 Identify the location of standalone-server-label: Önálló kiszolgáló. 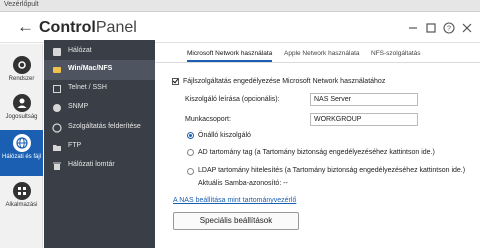
(224, 135).